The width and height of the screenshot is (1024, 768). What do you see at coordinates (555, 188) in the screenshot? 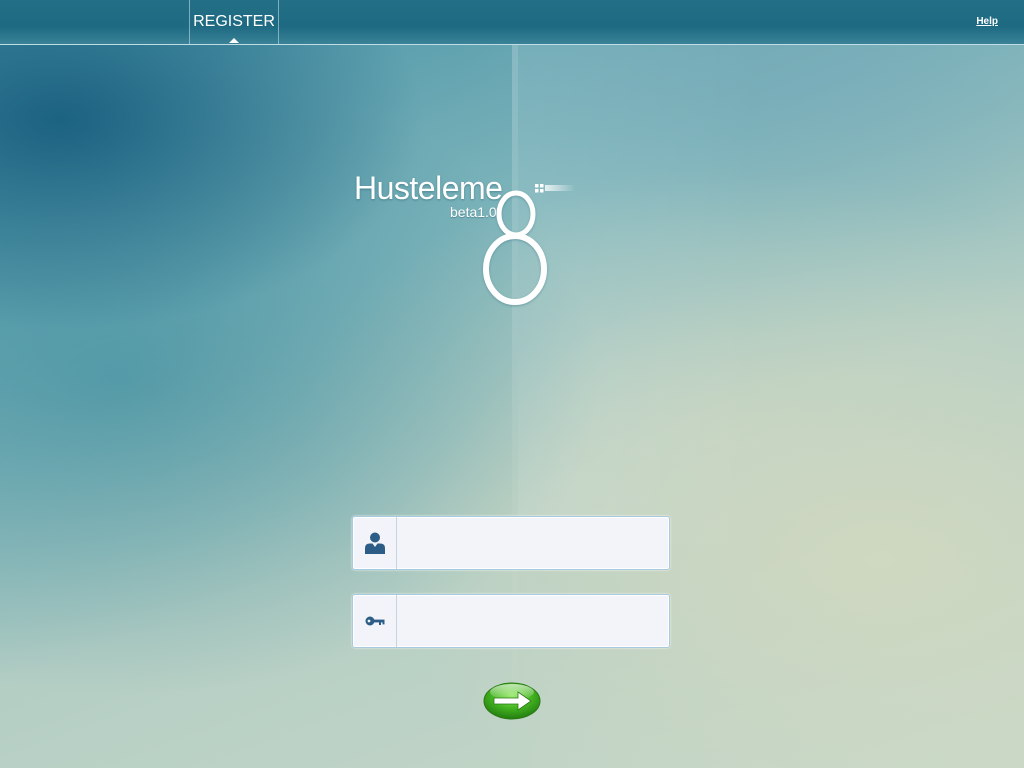
I see `logo-dots-icon` at bounding box center [555, 188].